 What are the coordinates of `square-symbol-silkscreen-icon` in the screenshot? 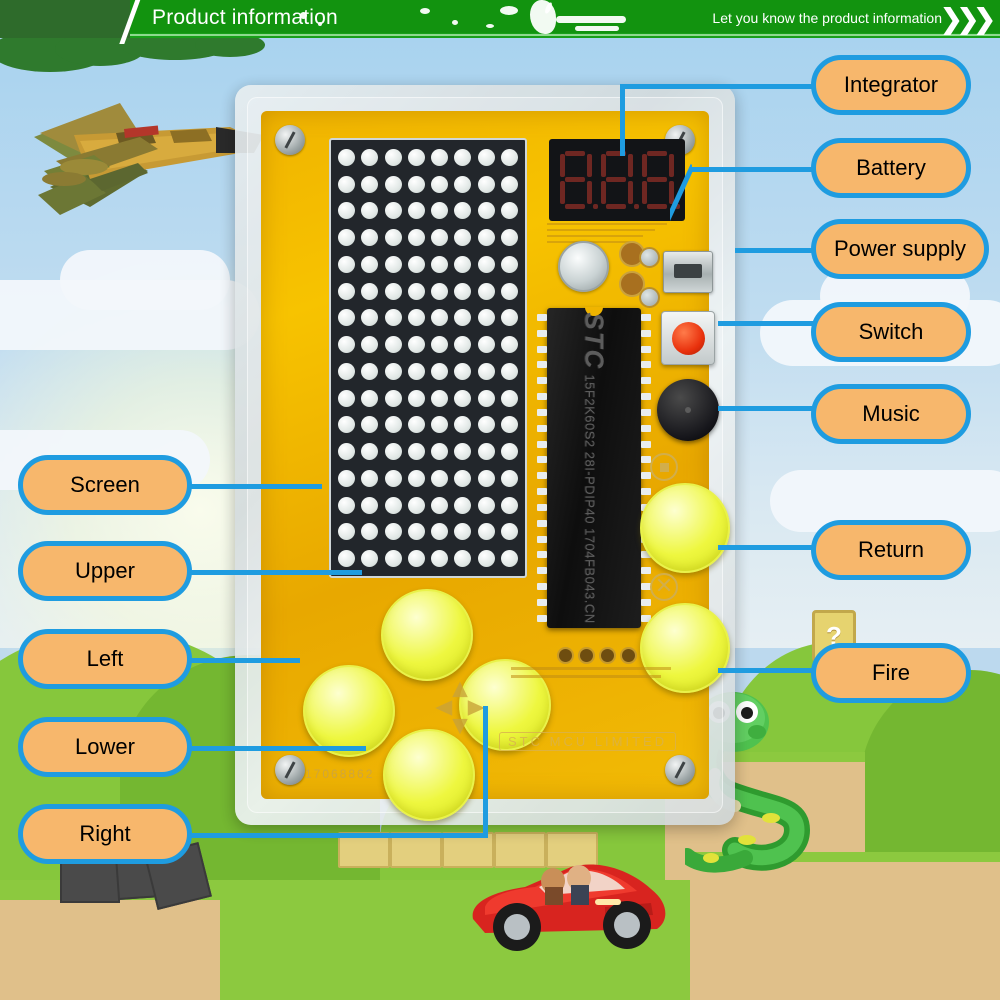 It's located at (664, 467).